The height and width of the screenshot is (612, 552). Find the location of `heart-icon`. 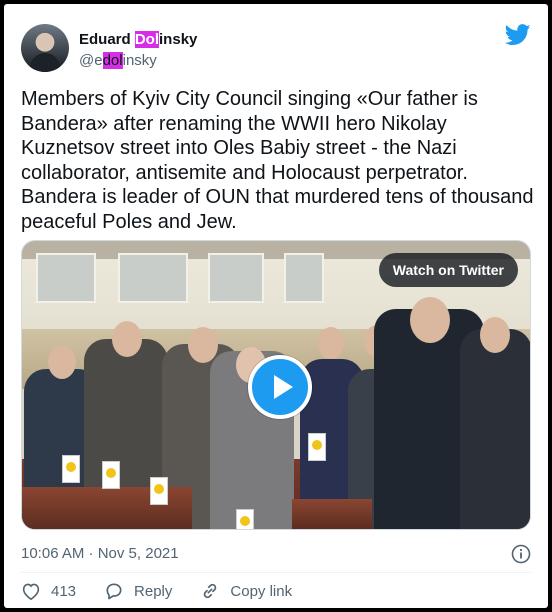

heart-icon is located at coordinates (31, 591).